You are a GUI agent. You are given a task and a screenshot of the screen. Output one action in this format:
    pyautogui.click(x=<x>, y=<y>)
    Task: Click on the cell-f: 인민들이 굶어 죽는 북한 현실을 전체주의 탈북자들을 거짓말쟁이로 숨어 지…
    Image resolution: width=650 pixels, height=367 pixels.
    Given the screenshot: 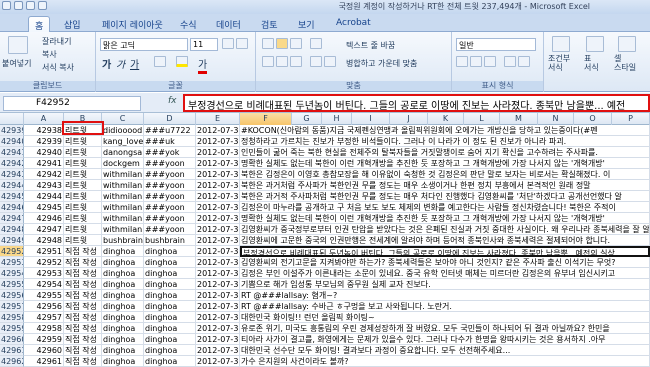 What is the action you would take?
    pyautogui.click(x=445, y=152)
    